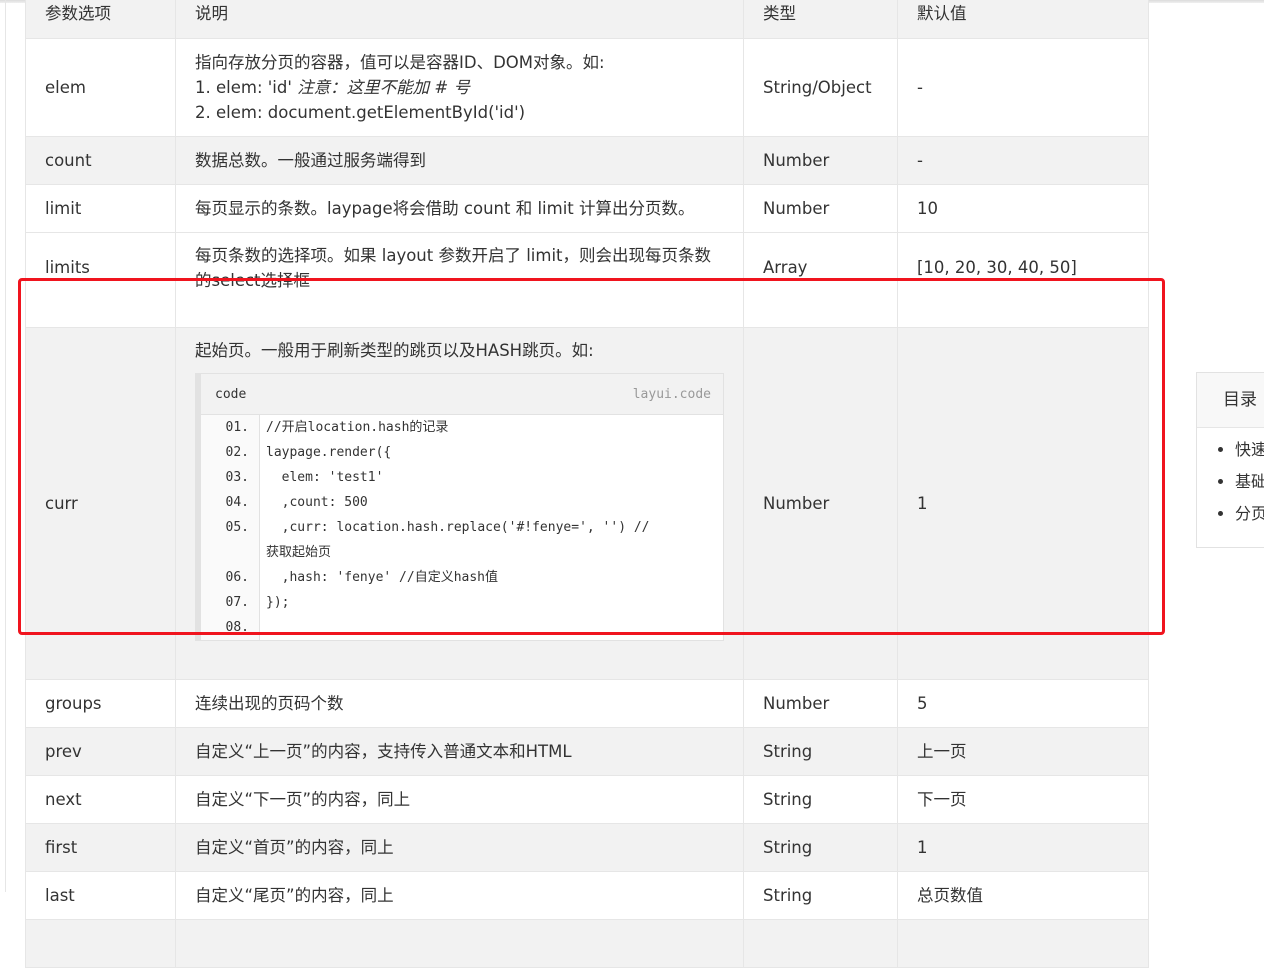 The image size is (1264, 968). Describe the element at coordinates (329, 452) in the screenshot. I see `code-line: laypage.render({` at that location.